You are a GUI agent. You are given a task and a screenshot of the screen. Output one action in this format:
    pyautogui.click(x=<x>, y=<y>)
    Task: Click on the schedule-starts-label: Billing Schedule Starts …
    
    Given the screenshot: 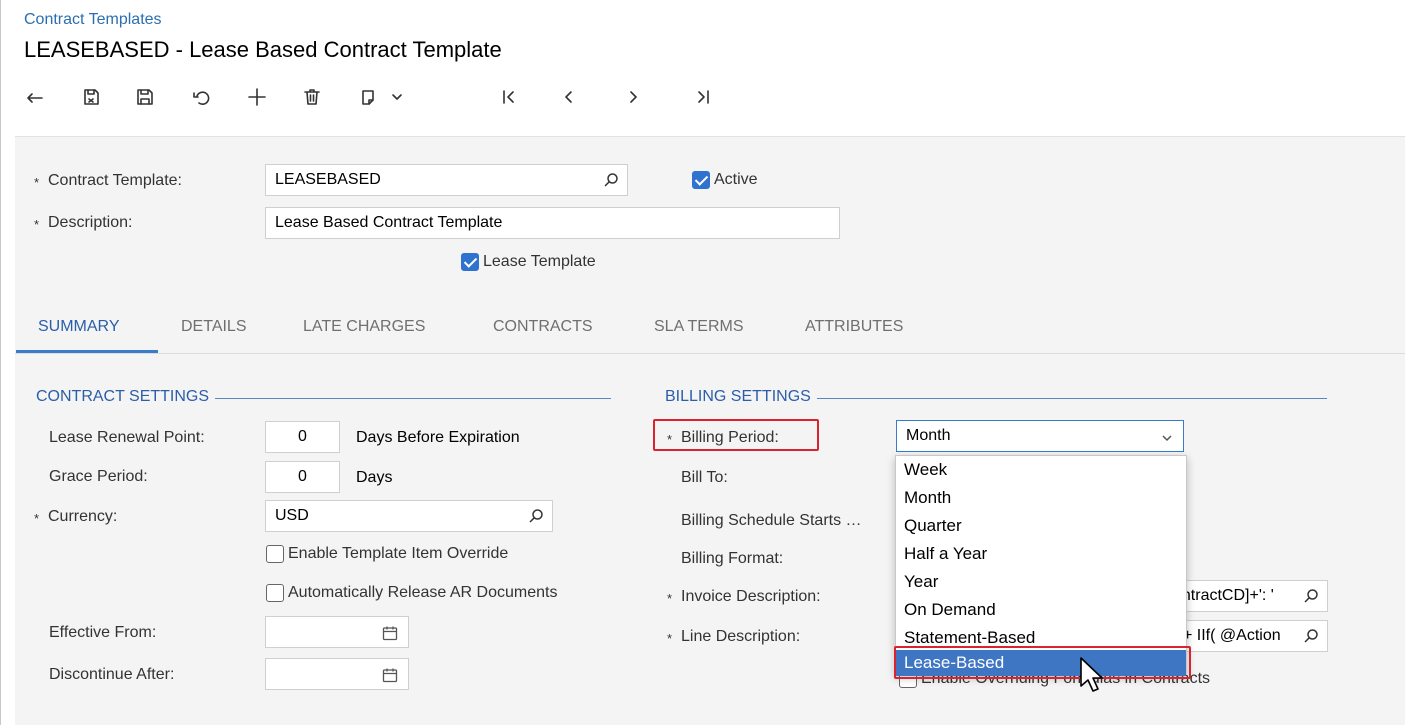 What is the action you would take?
    pyautogui.click(x=771, y=520)
    